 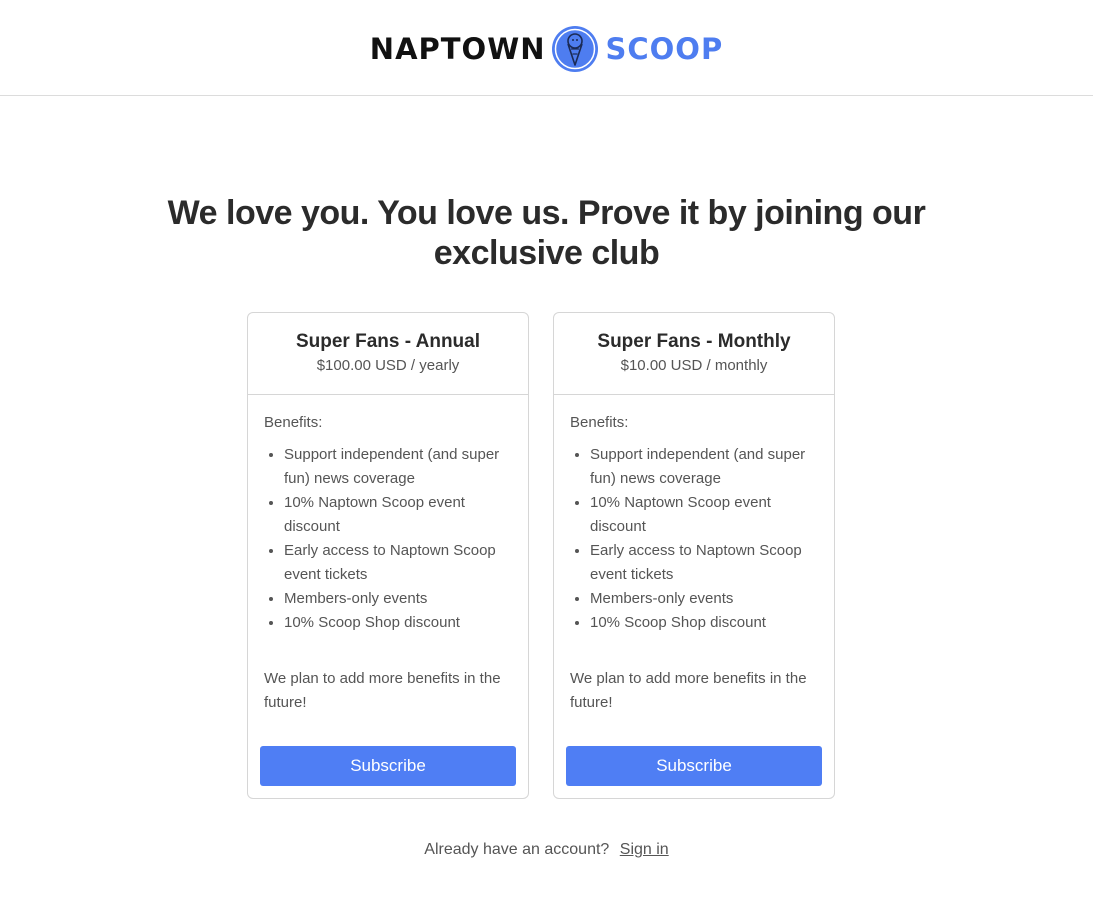 I want to click on plan-price: $10.00 USD / monthly, so click(x=694, y=365).